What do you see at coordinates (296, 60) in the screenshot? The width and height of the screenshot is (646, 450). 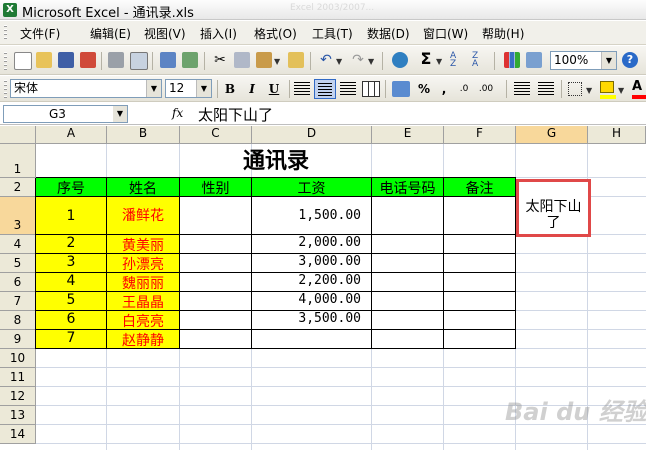 I see `format-painter-icon` at bounding box center [296, 60].